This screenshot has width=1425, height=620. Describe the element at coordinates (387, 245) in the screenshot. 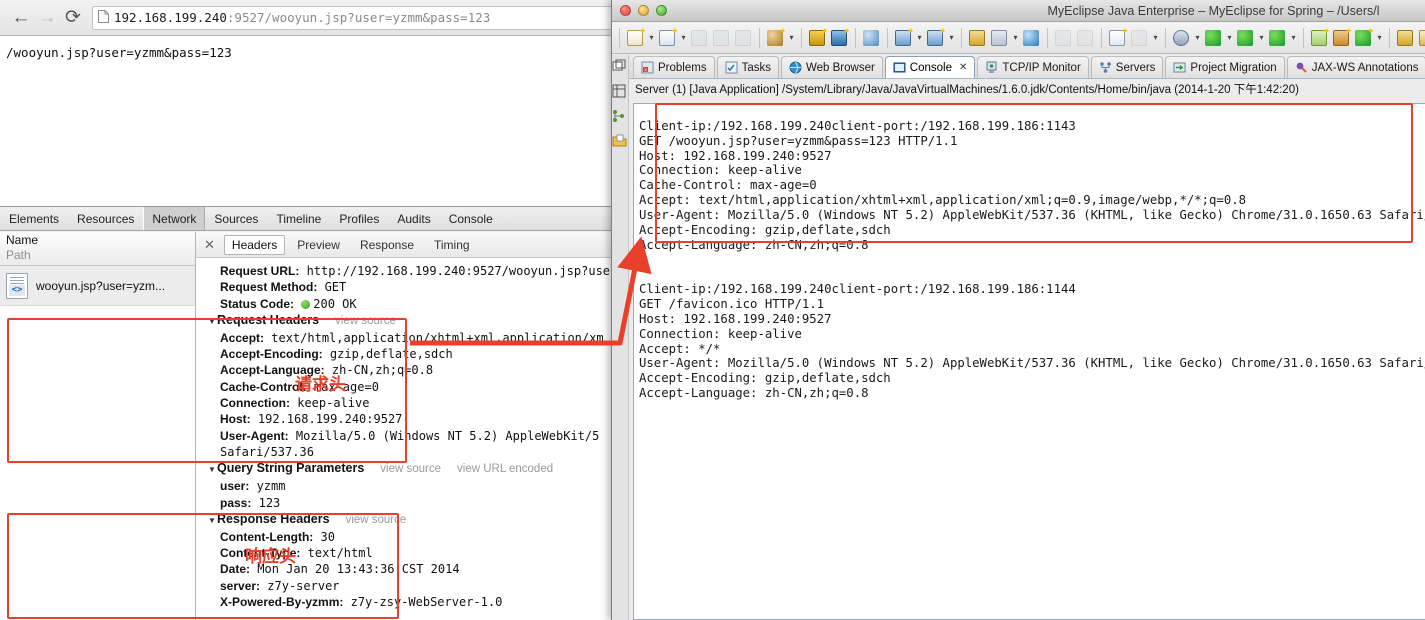

I see `subtab-response: Response` at that location.